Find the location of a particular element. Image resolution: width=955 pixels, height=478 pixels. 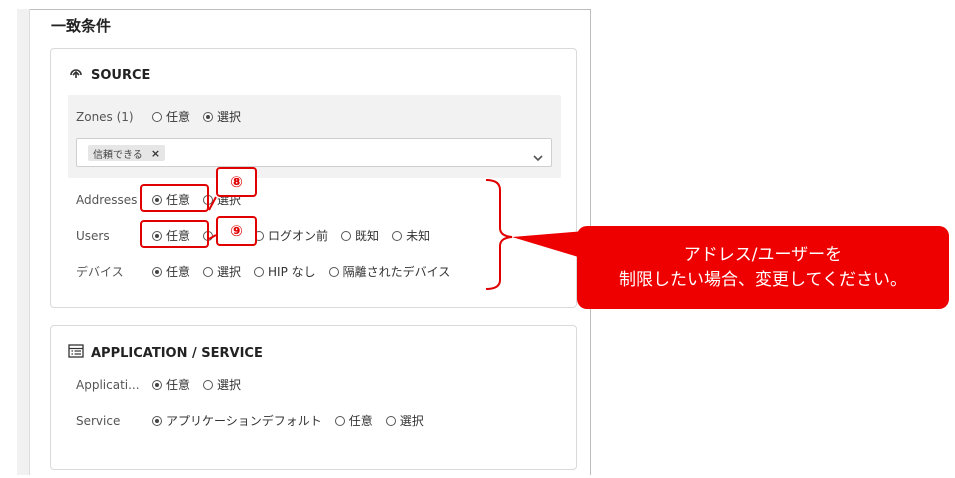

callout-line-1: アドレス/ユーザーを is located at coordinates (763, 254).